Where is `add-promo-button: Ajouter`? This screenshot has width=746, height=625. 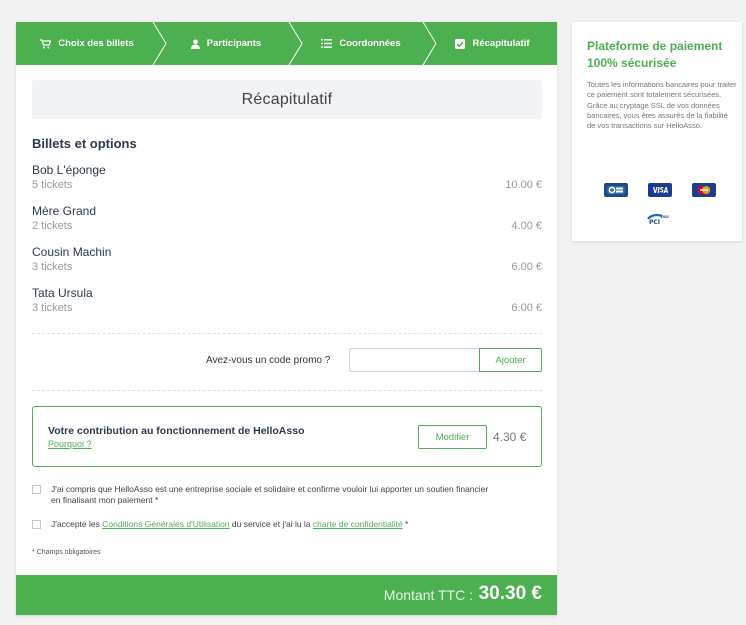 add-promo-button: Ajouter is located at coordinates (510, 360).